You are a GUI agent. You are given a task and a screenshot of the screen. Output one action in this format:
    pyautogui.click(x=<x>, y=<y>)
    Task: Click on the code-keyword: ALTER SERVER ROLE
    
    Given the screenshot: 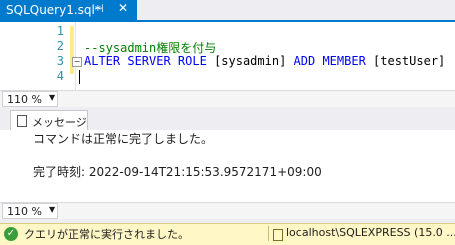 What is the action you would take?
    pyautogui.click(x=145, y=61)
    